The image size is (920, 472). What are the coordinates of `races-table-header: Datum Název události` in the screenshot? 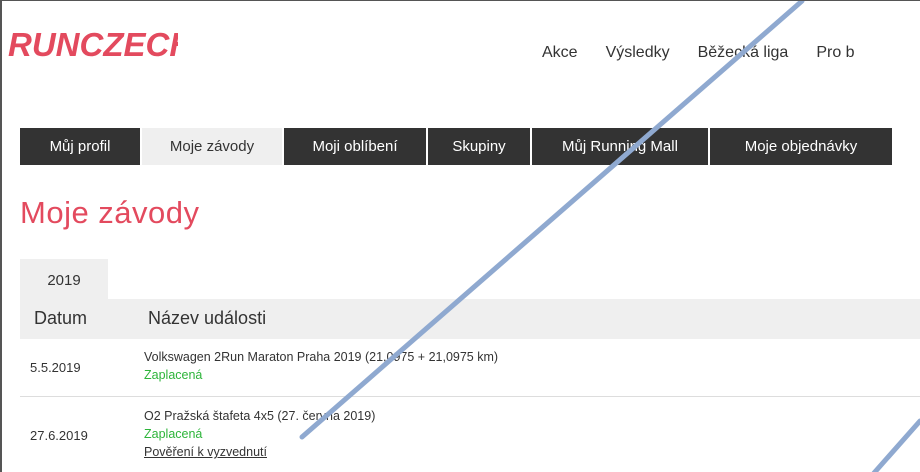 It's located at (470, 319).